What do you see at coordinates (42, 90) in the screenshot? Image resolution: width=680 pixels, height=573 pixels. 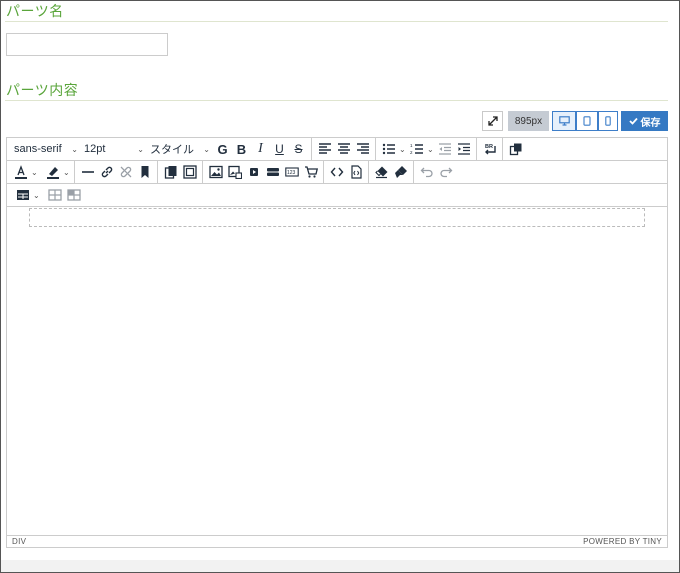 I see `parts-content-heading: パーツ内容` at bounding box center [42, 90].